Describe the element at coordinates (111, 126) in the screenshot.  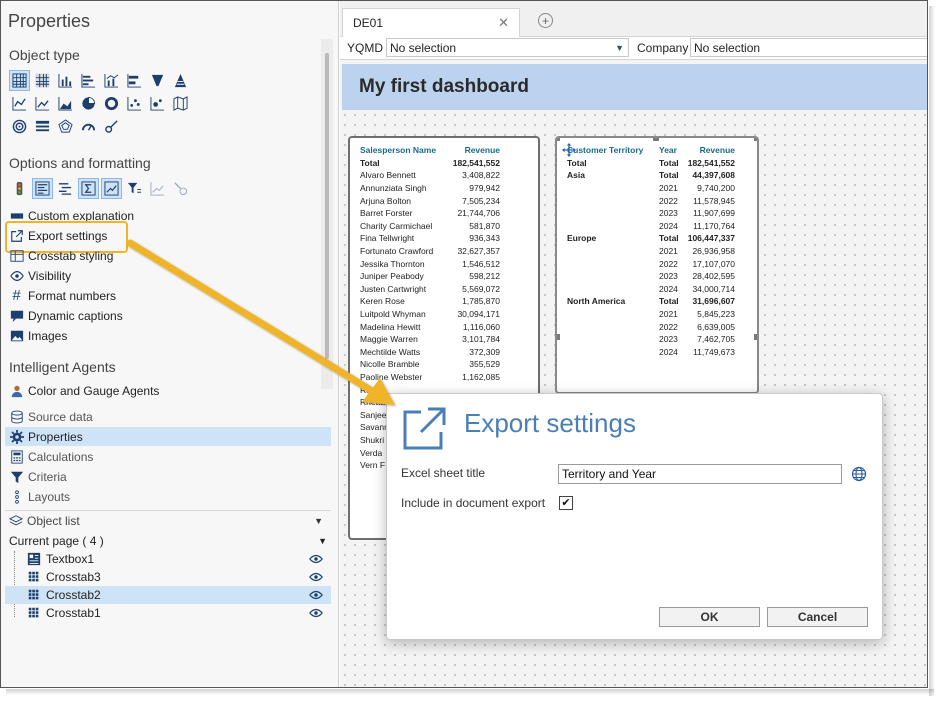
I see `custom-chart-icon` at that location.